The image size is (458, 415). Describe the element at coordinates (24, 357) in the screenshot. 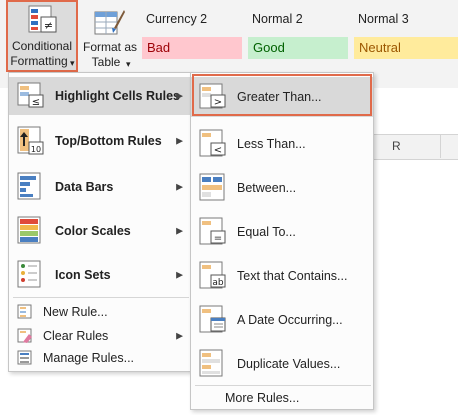

I see `manage-rules-icon` at that location.